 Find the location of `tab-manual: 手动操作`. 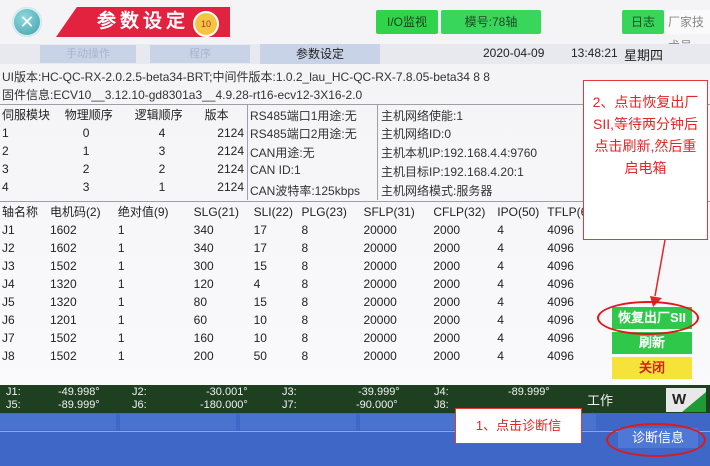

tab-manual: 手动操作 is located at coordinates (88, 54).